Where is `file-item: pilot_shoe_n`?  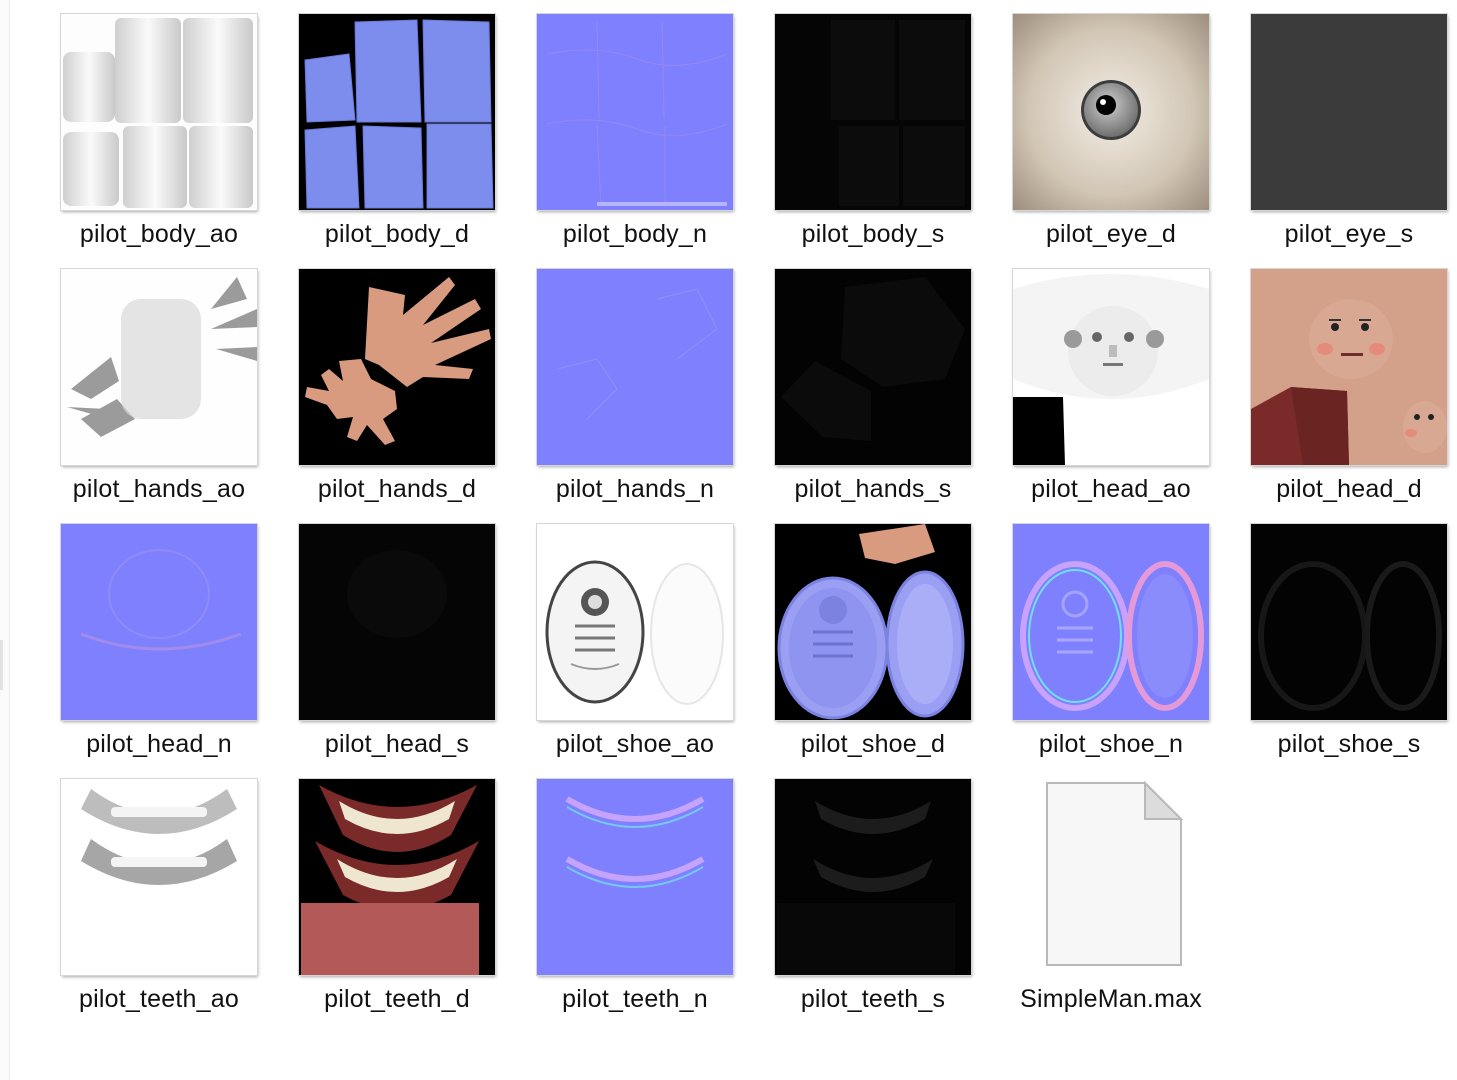 file-item: pilot_shoe_n is located at coordinates (1111, 645).